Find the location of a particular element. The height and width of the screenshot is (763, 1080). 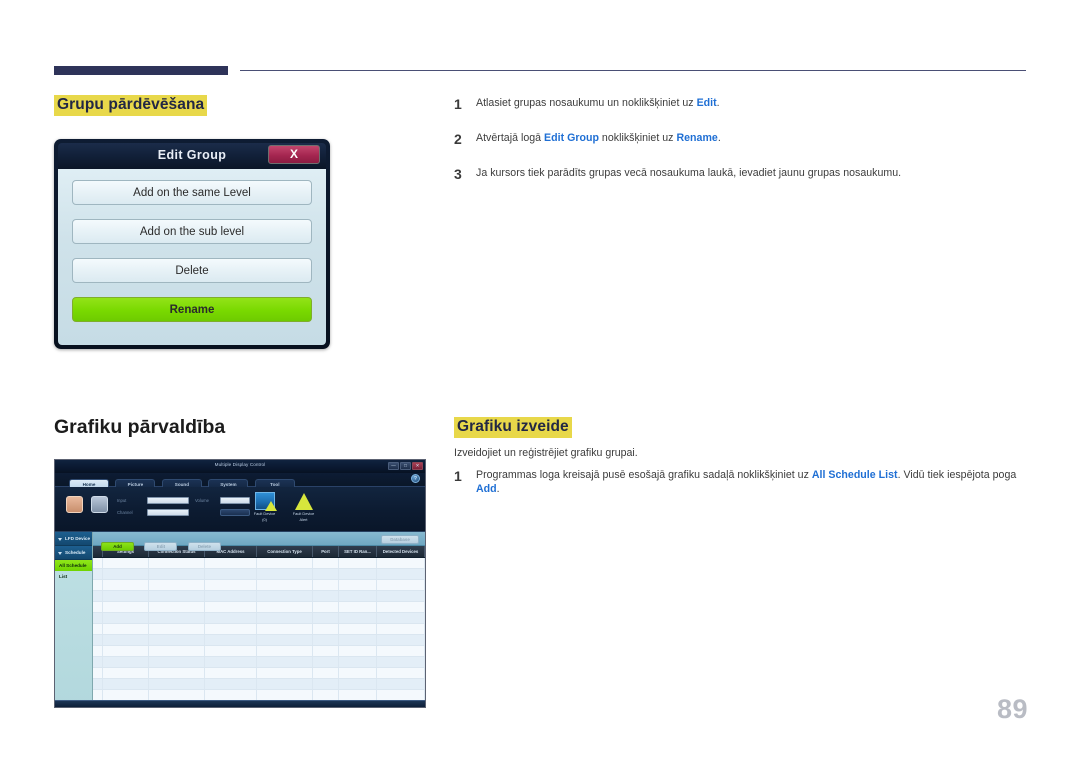

fault-device-group: Fault Device (0) Fault Device Alert is located at coordinates (284, 507).